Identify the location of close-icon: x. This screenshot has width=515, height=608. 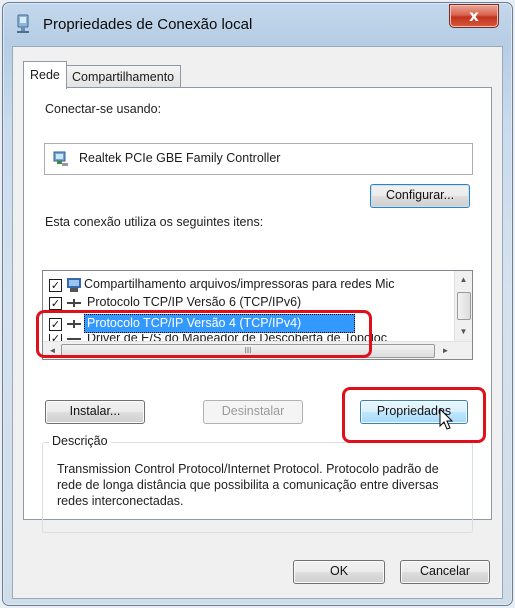
(474, 16).